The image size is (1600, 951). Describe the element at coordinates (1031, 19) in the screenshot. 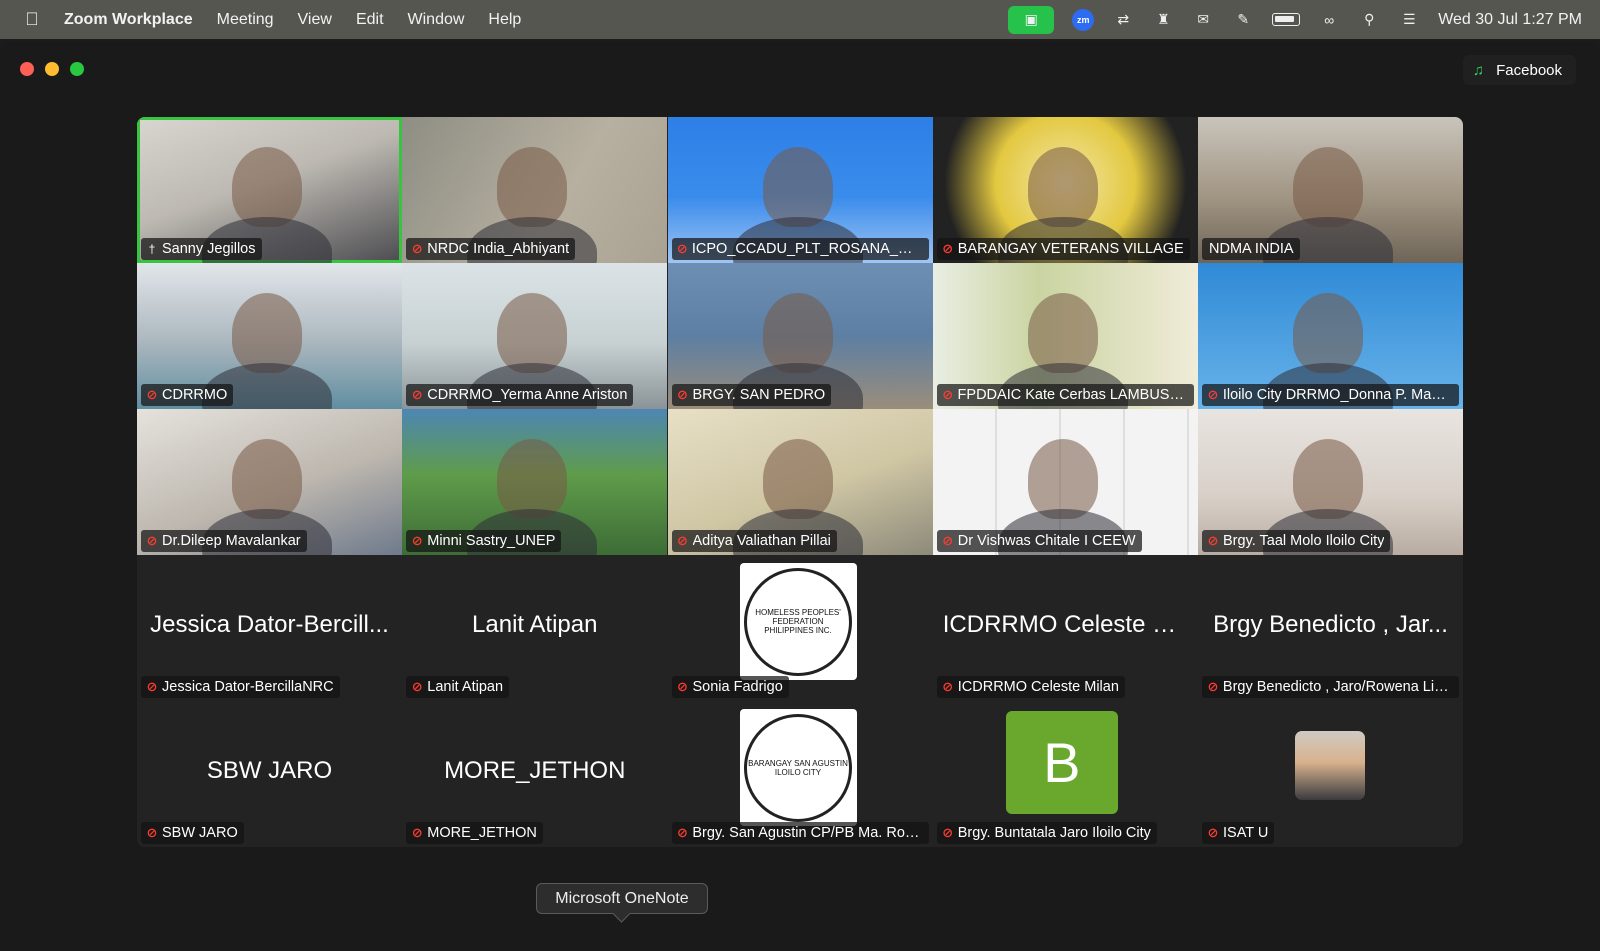

I see `zoom-camera-icon: ▣` at that location.